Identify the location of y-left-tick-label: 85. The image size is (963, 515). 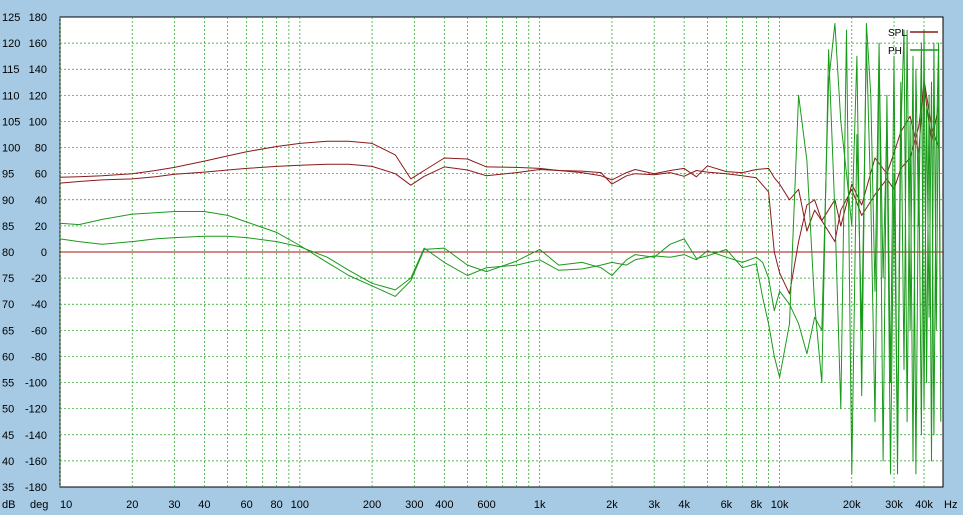
(8, 227).